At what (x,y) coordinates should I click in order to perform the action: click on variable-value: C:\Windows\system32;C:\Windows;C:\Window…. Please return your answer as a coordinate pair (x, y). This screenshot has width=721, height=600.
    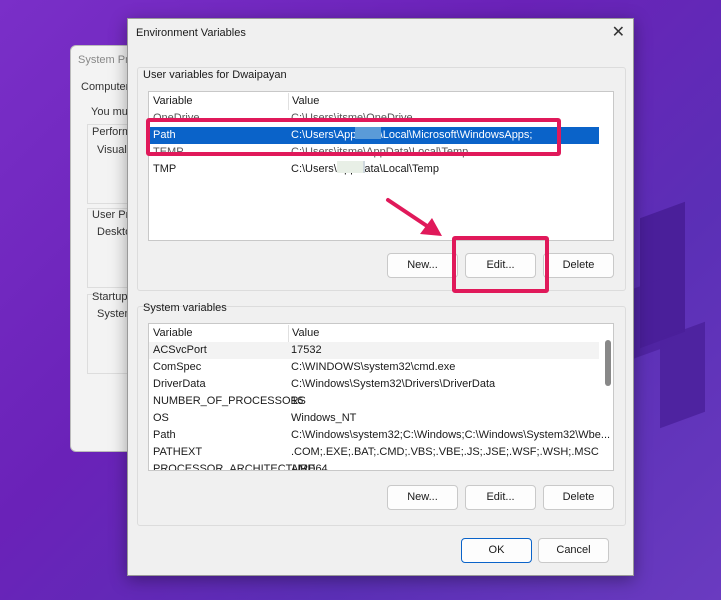
    Looking at the image, I should click on (451, 435).